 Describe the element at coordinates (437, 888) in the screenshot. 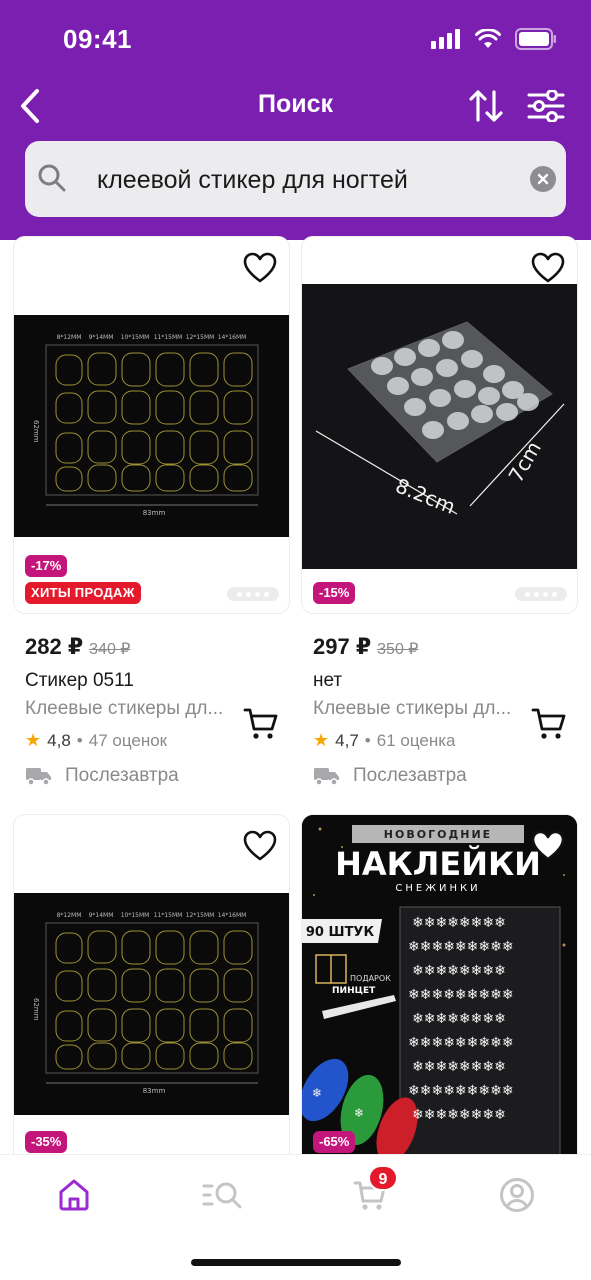

I see `subline-text: СНЕЖИНКИ` at that location.